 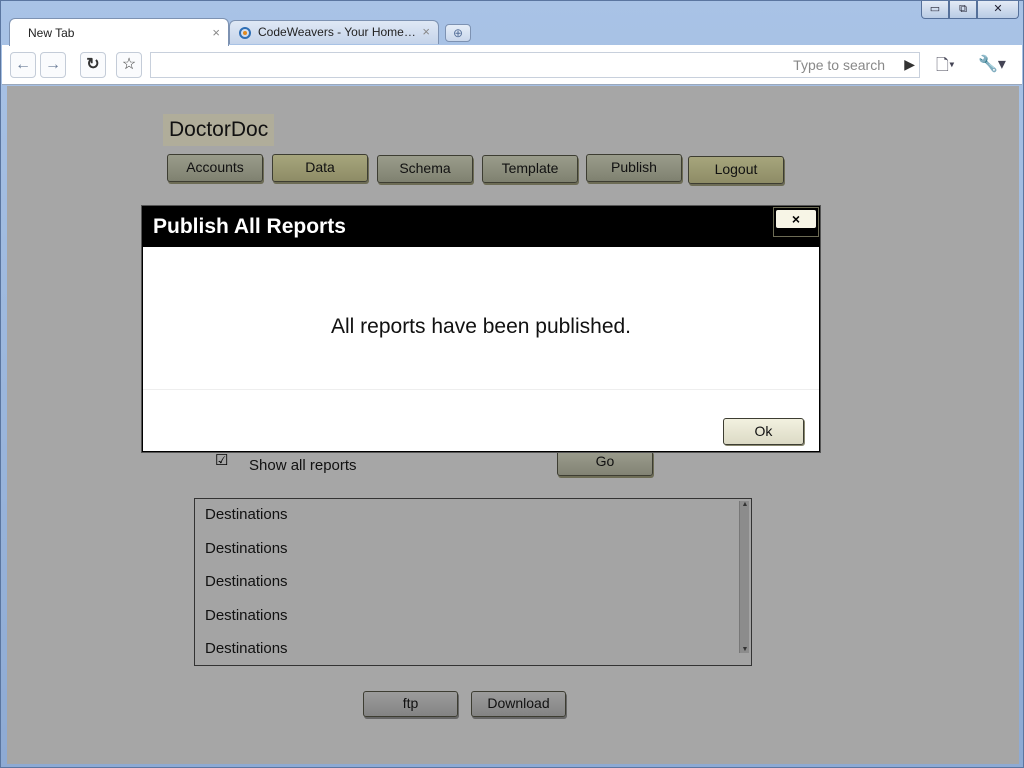 I want to click on new-tab-button: ⊕, so click(x=458, y=33).